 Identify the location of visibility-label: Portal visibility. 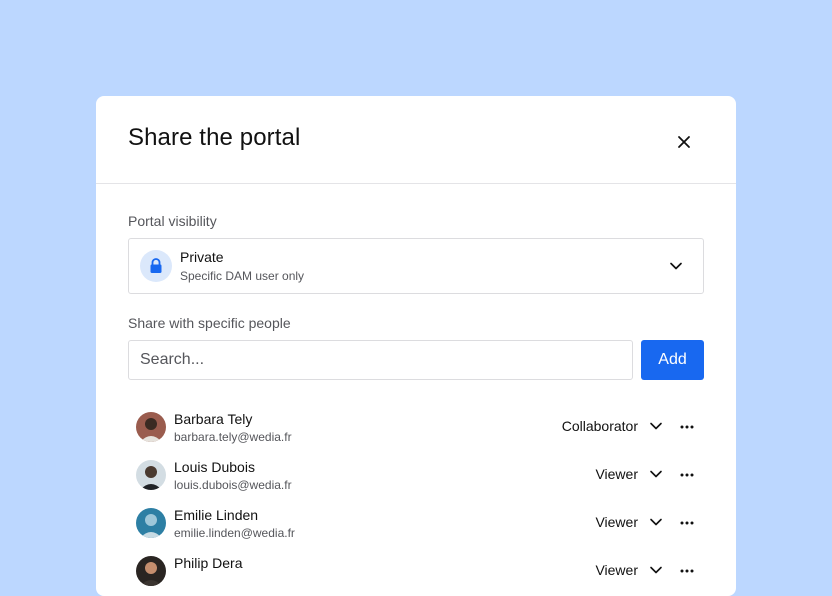
(172, 221).